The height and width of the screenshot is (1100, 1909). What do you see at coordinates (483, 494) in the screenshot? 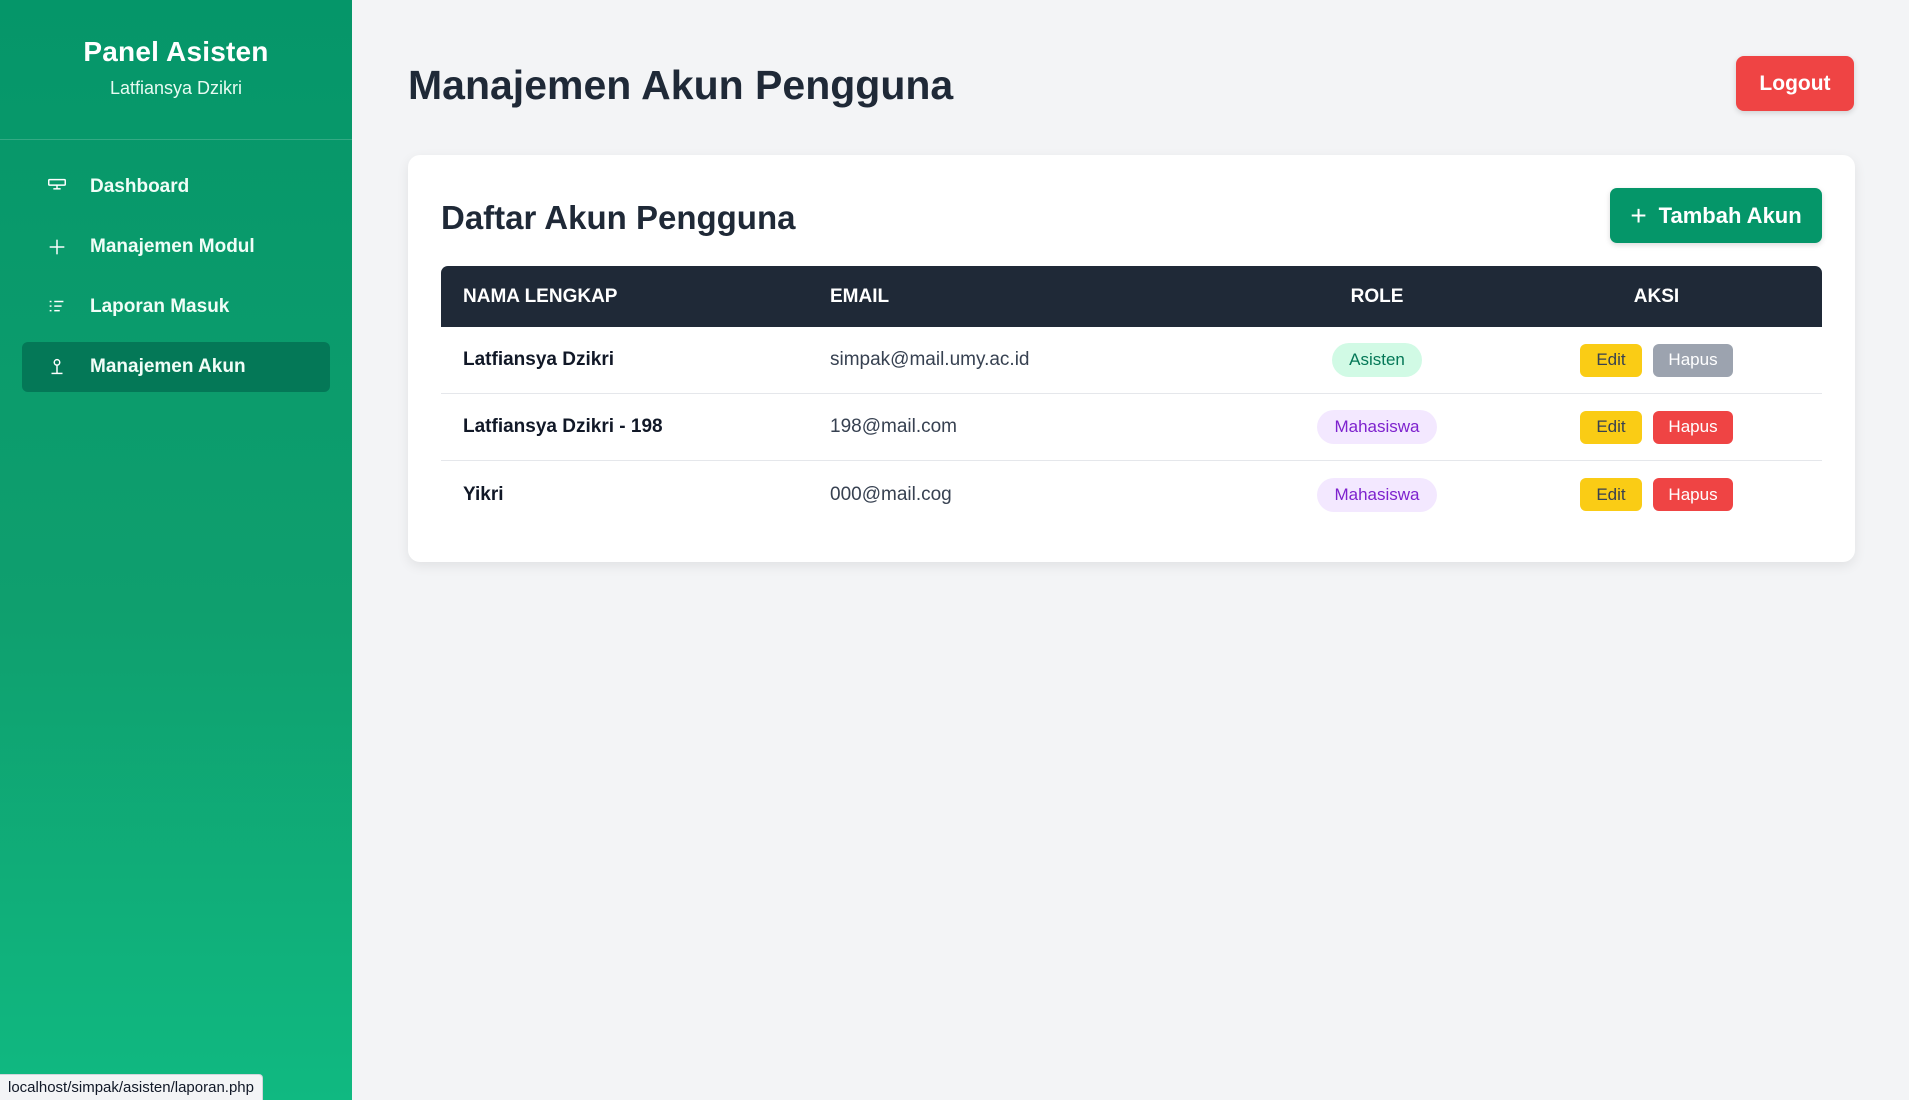
I see `cell-name: Yikri` at bounding box center [483, 494].